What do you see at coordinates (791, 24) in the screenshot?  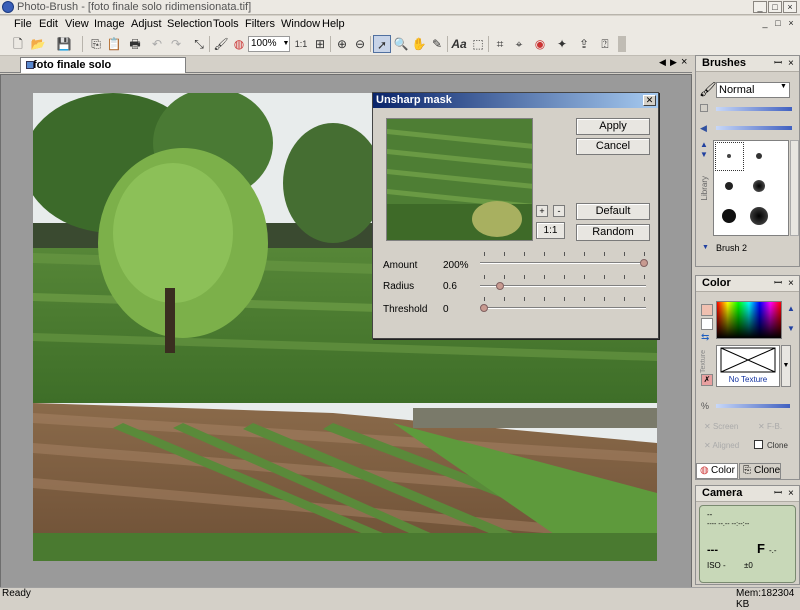 I see `doc-close-button: ×` at bounding box center [791, 24].